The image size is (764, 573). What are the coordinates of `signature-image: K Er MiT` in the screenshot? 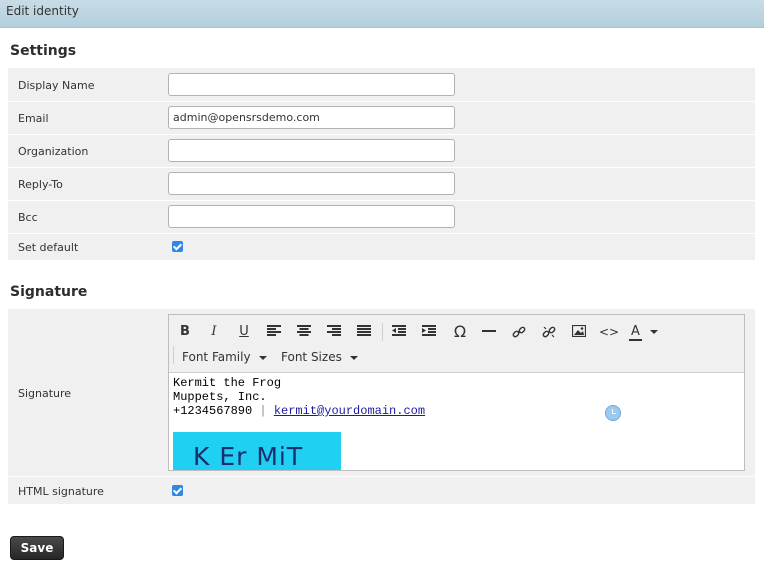 It's located at (257, 451).